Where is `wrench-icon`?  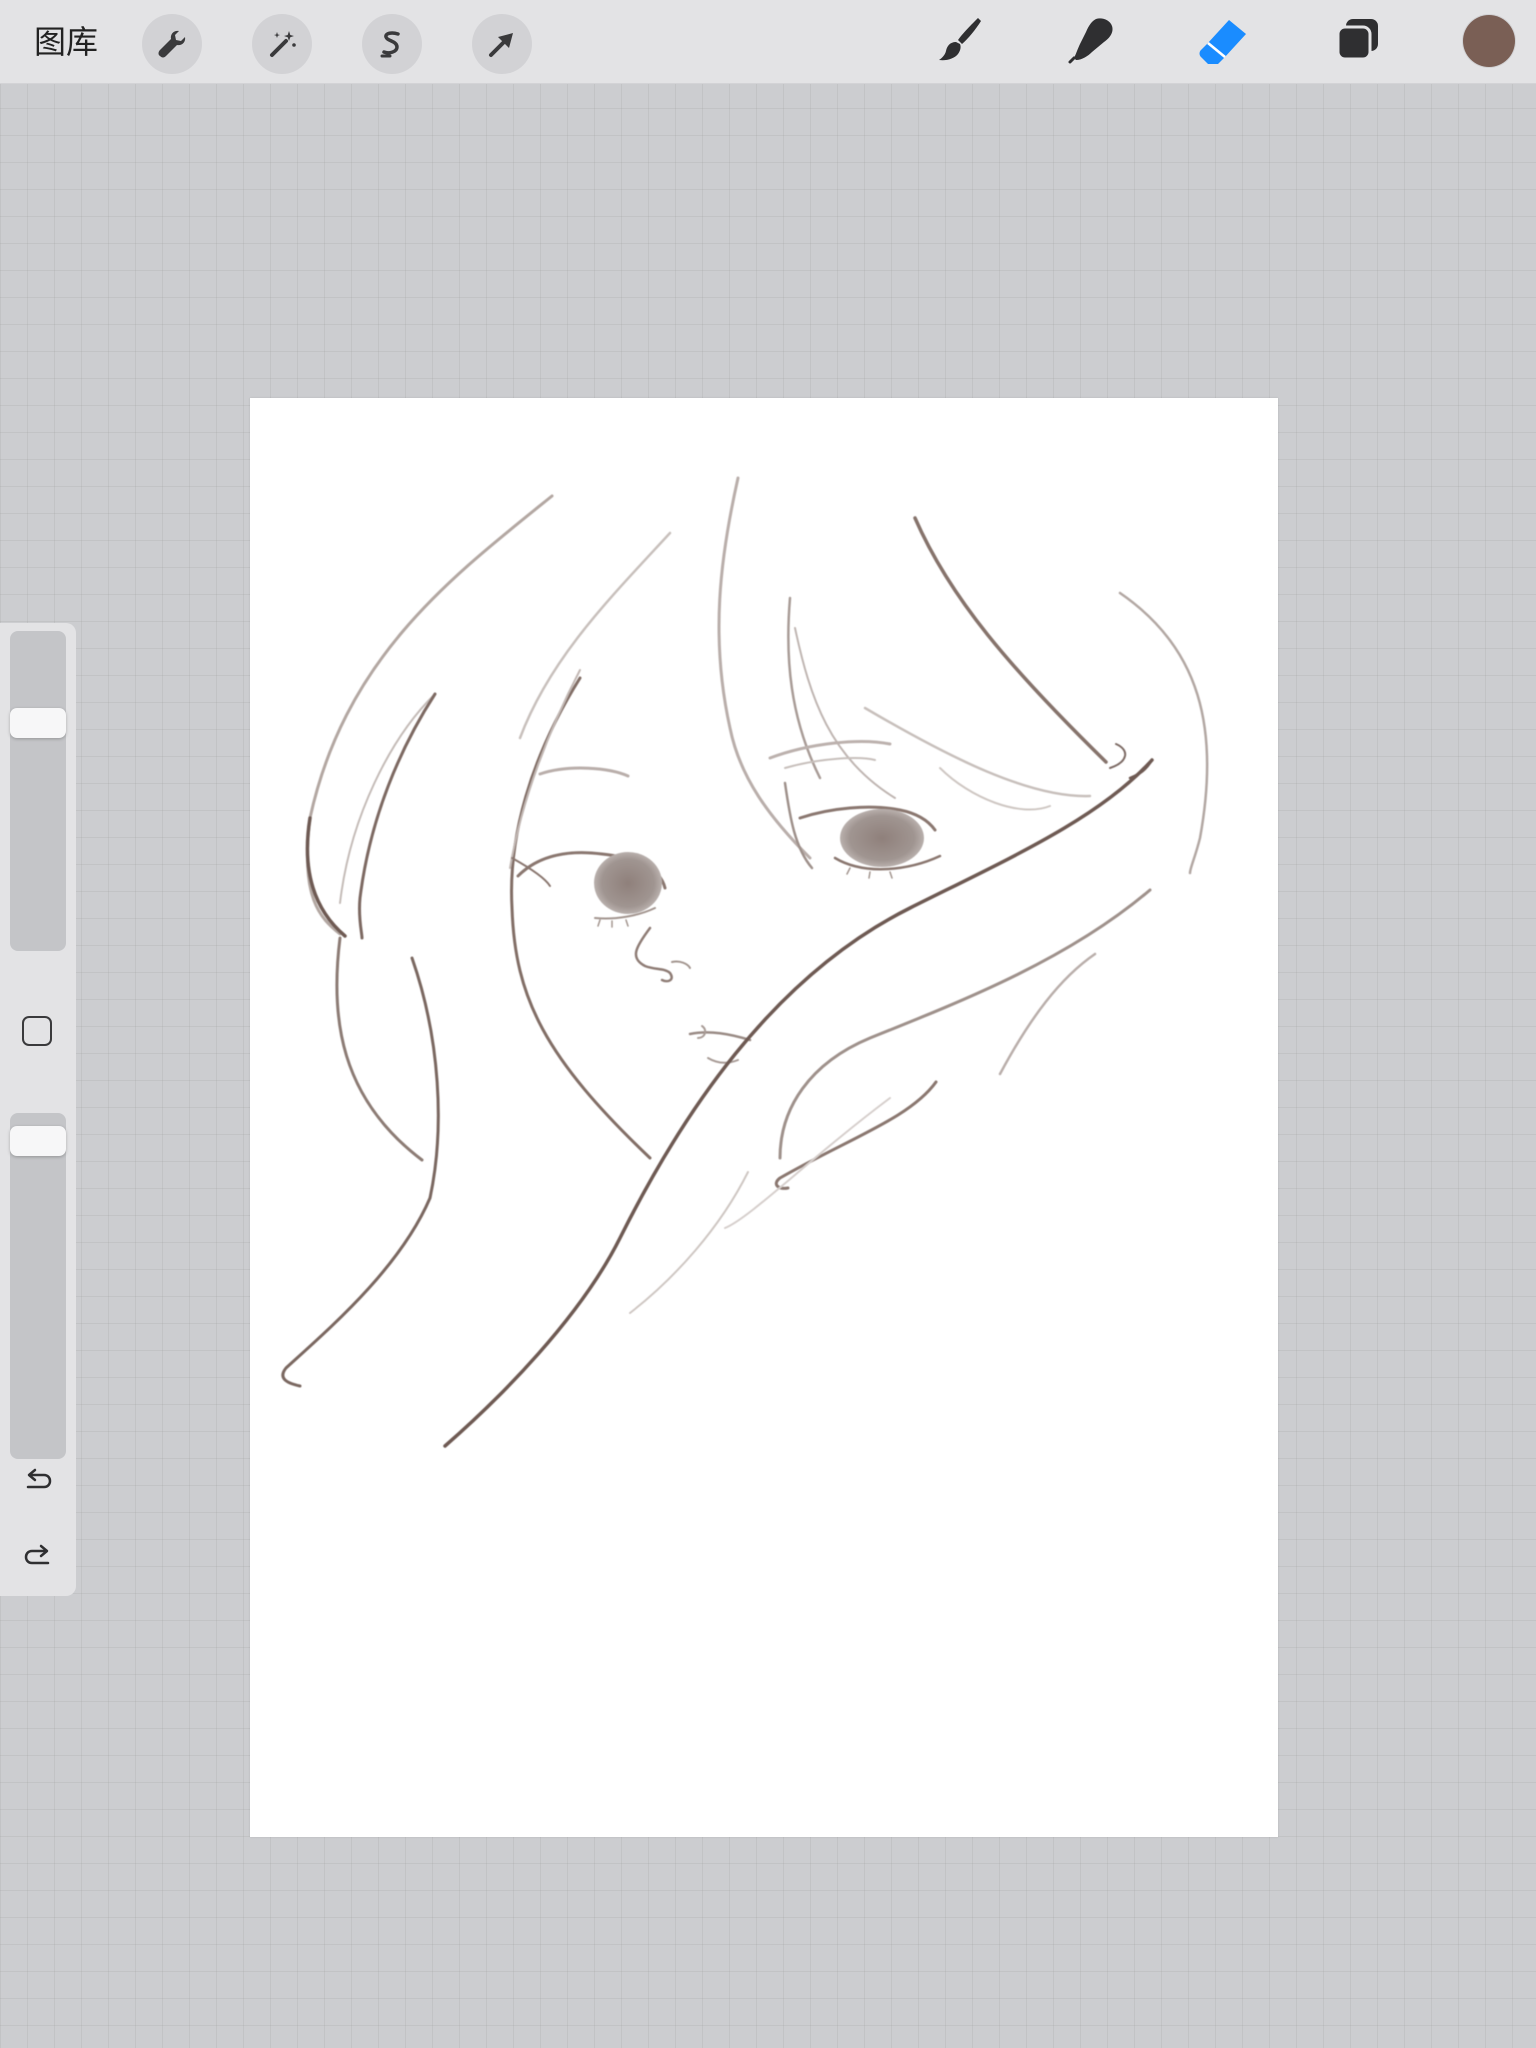
wrench-icon is located at coordinates (172, 44).